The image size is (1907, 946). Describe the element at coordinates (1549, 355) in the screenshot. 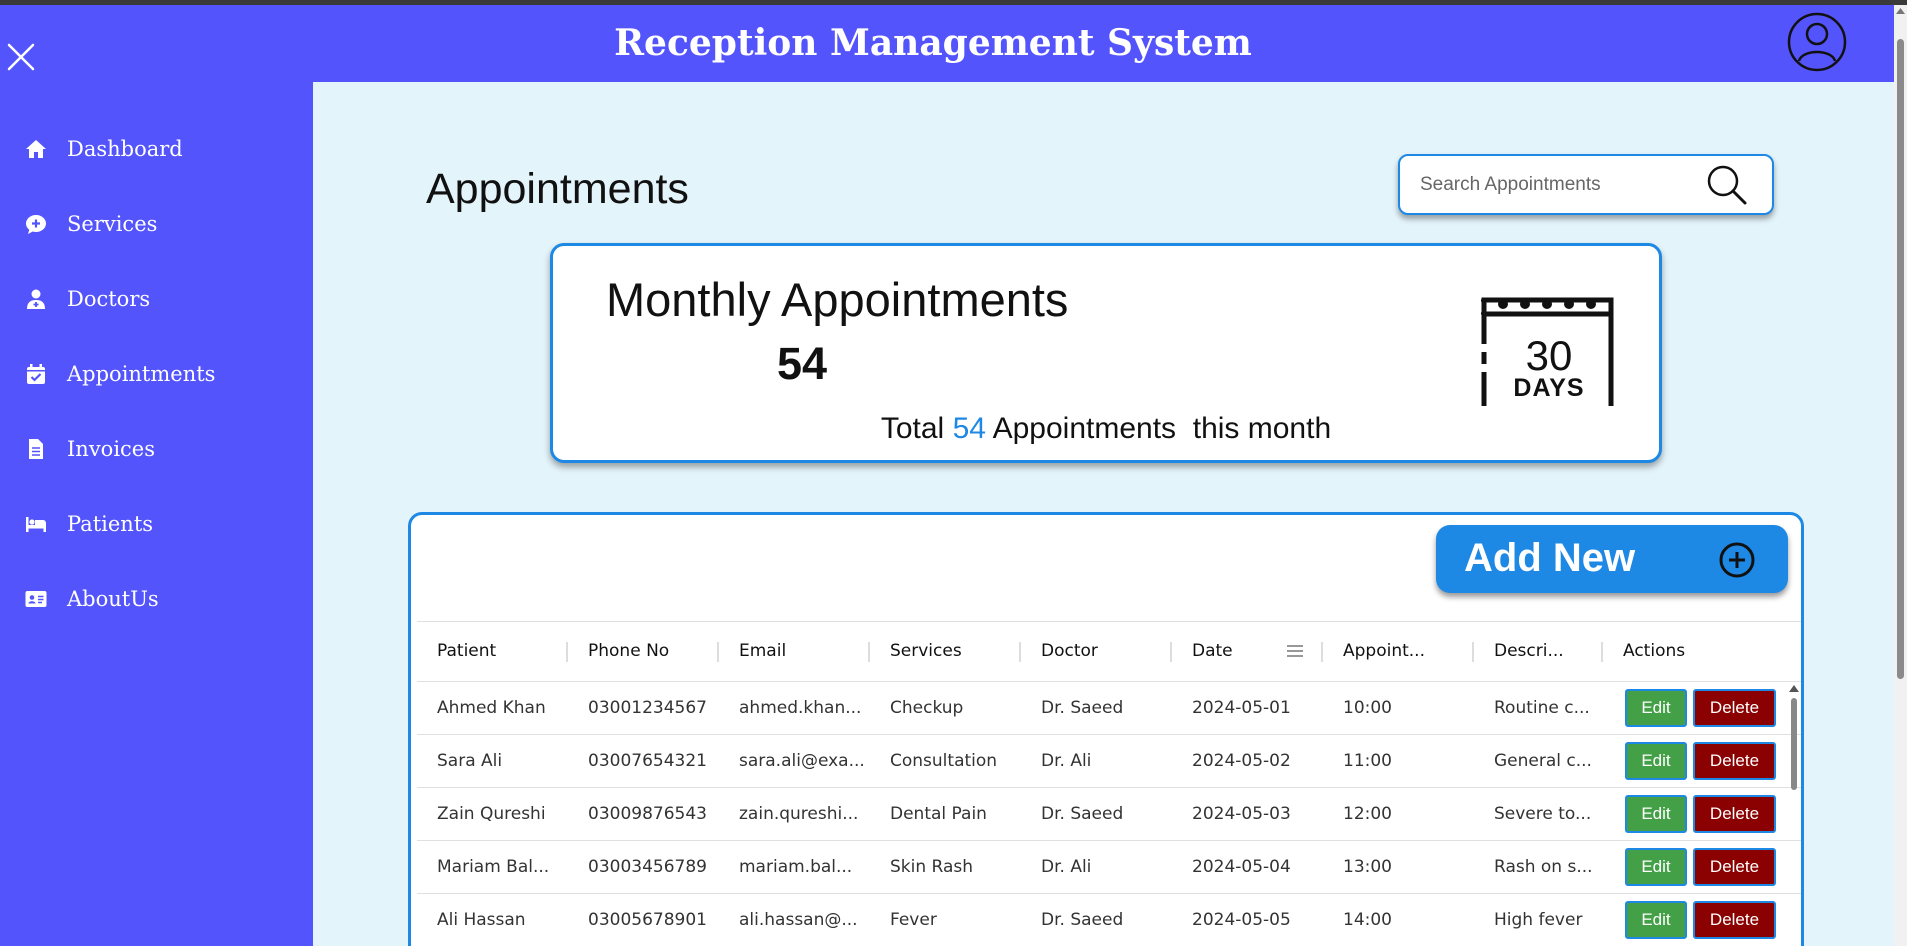

I see `calendar-number: 30` at that location.